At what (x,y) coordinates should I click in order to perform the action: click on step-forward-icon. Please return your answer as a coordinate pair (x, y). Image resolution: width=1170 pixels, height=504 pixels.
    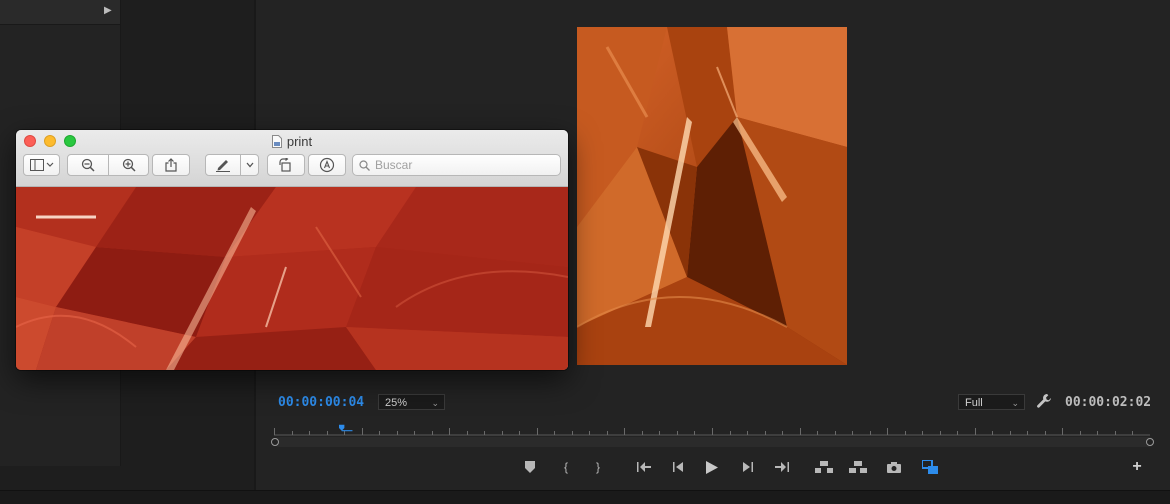
    Looking at the image, I should click on (748, 467).